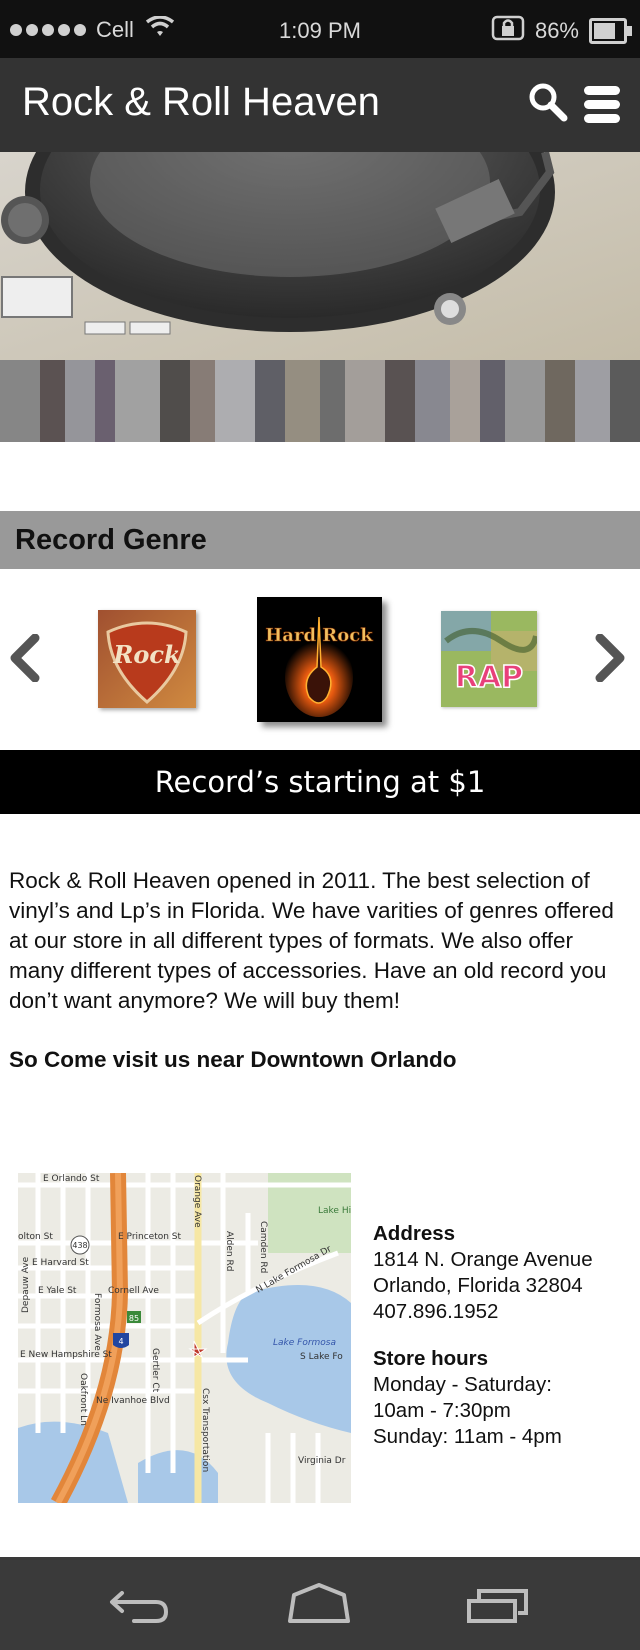 This screenshot has height=1650, width=640. What do you see at coordinates (442, 1410) in the screenshot?
I see `hours-line: 10am - 7:30pm` at bounding box center [442, 1410].